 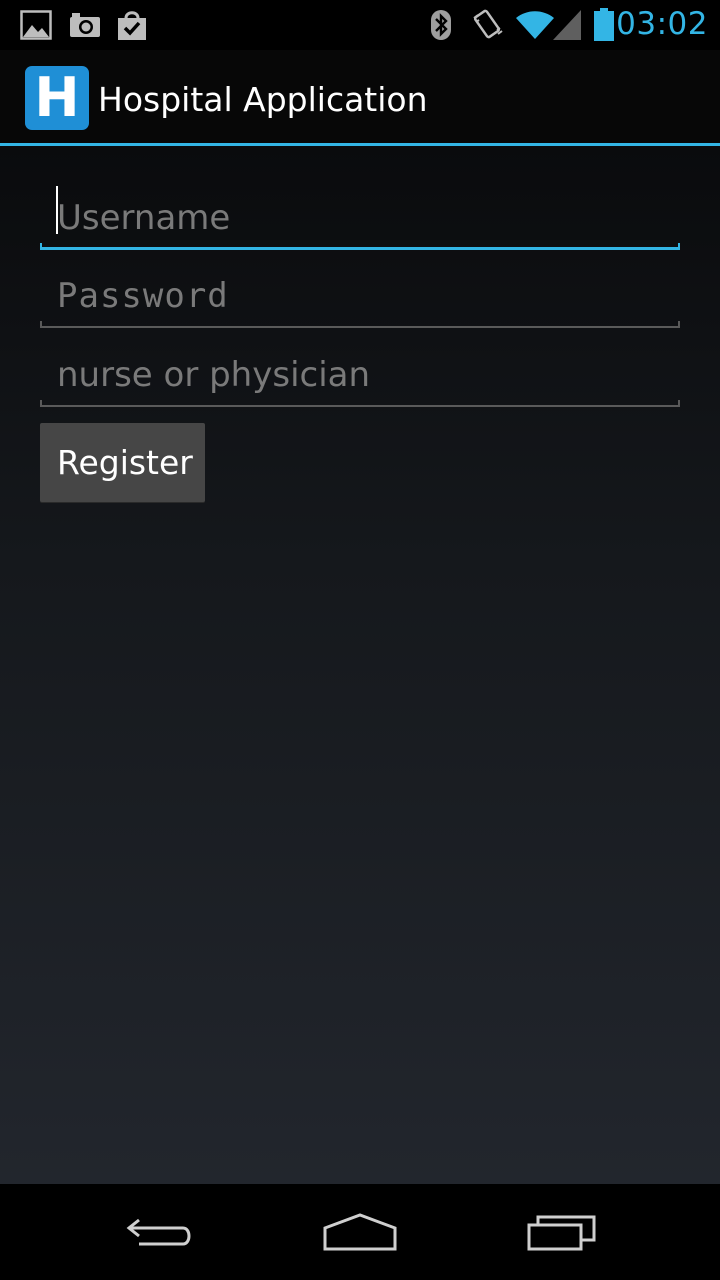 I want to click on bluetooth-icon, so click(x=441, y=25).